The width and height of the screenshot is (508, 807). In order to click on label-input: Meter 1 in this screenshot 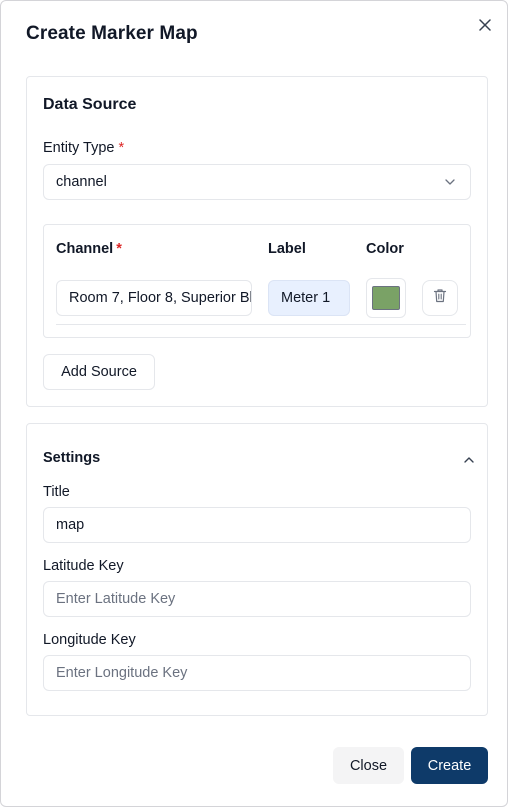, I will do `click(309, 298)`.